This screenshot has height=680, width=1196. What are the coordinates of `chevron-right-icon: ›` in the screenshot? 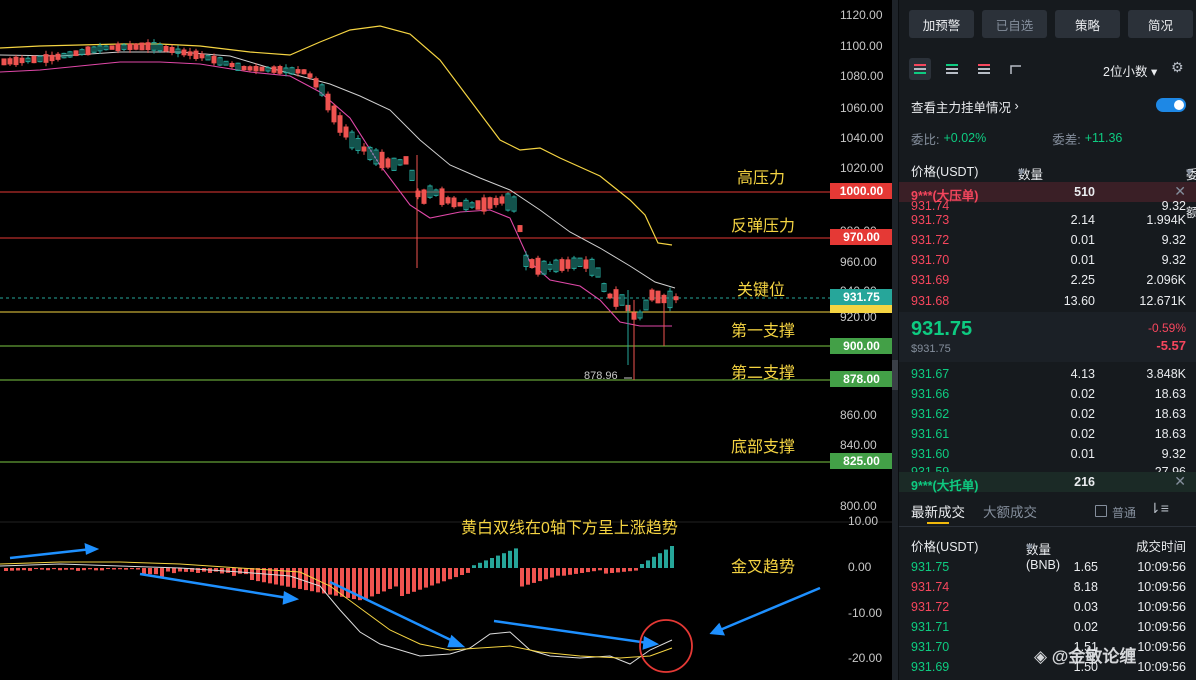 It's located at (1015, 106).